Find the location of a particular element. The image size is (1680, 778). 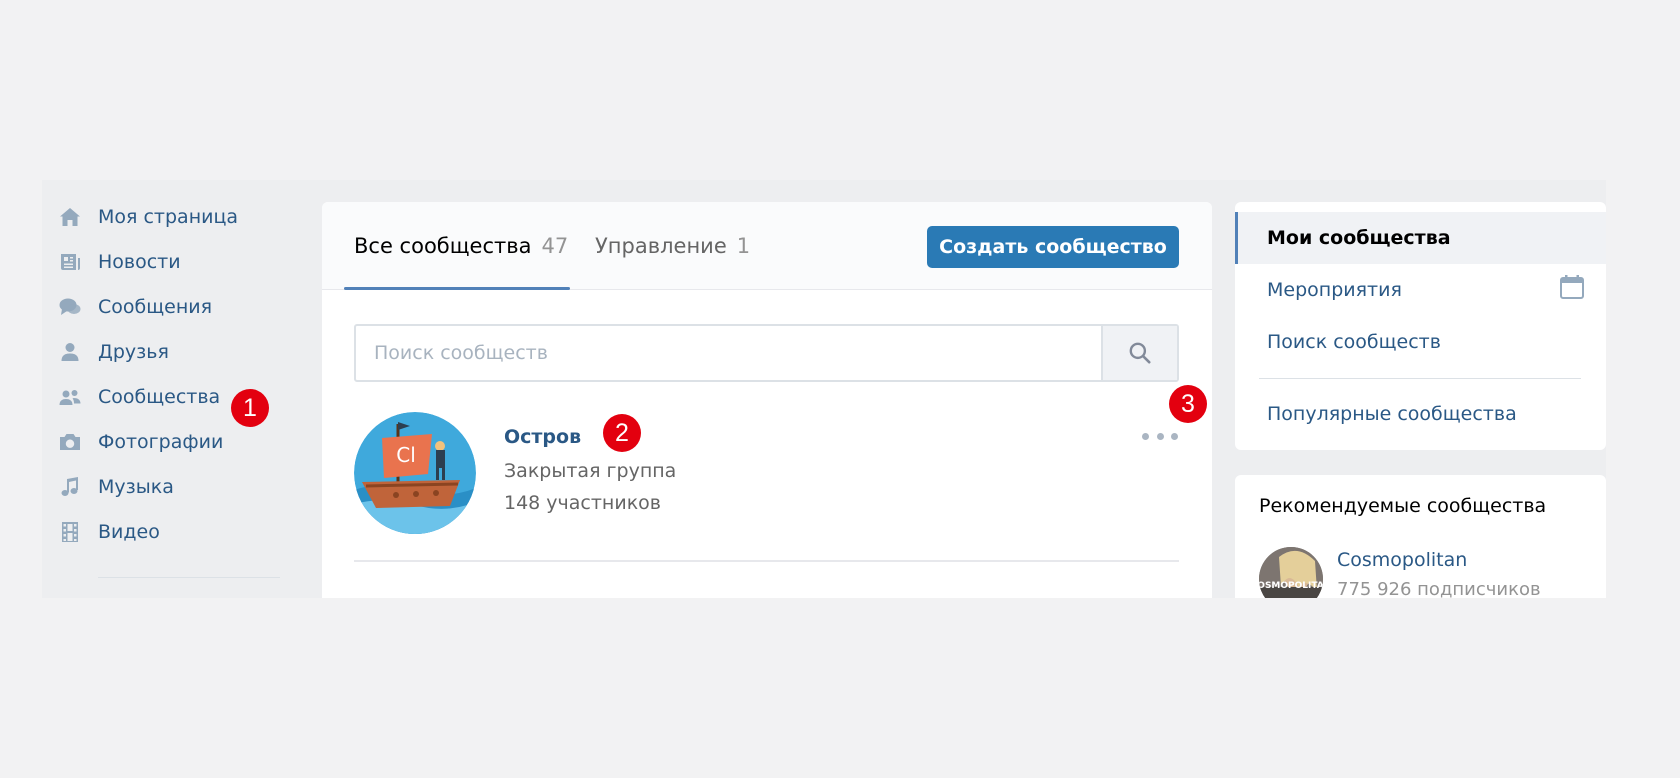

nav-item-news: Новости is located at coordinates (176, 261).